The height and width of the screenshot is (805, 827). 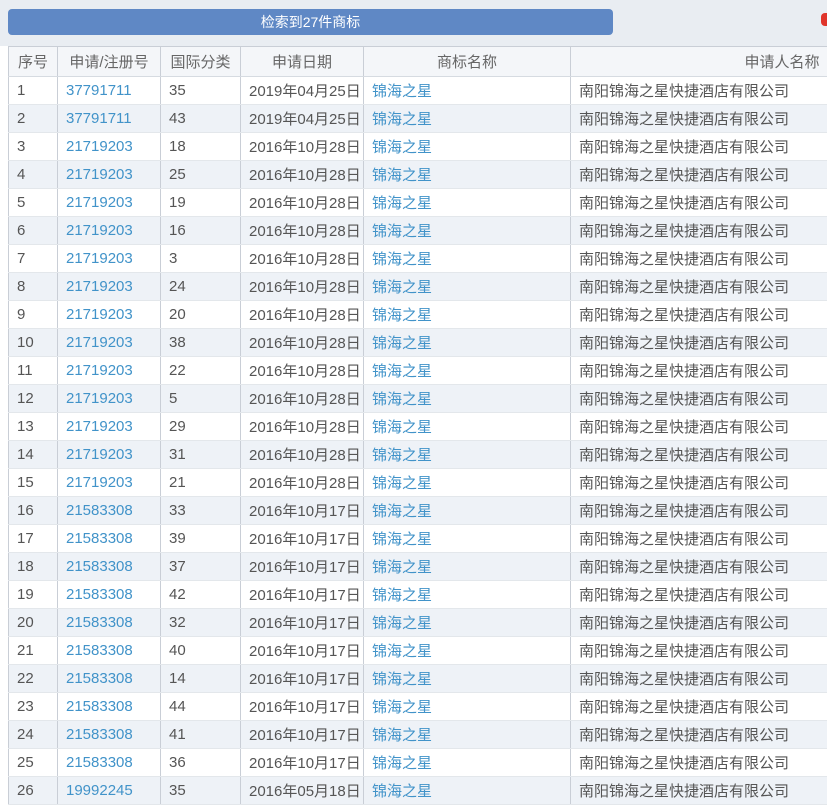 I want to click on serial-number-cell: 14, so click(x=33, y=455).